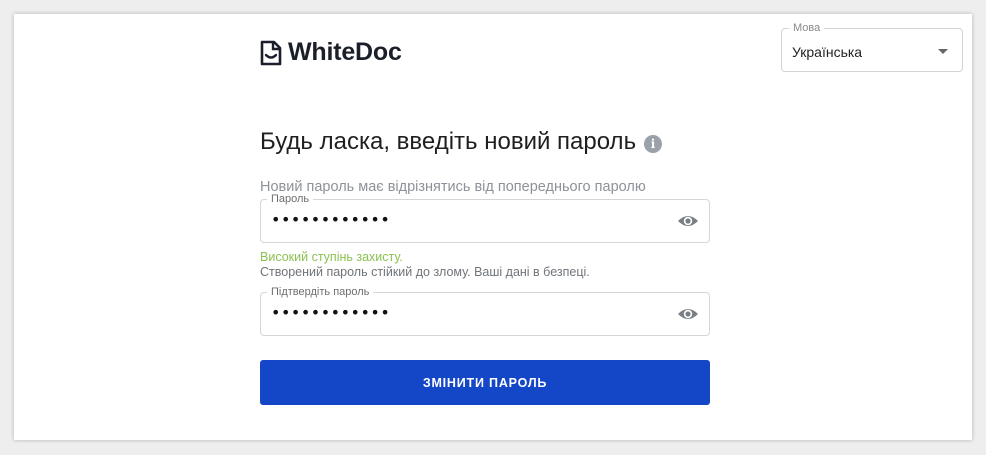  Describe the element at coordinates (653, 143) in the screenshot. I see `info-icon: i` at that location.